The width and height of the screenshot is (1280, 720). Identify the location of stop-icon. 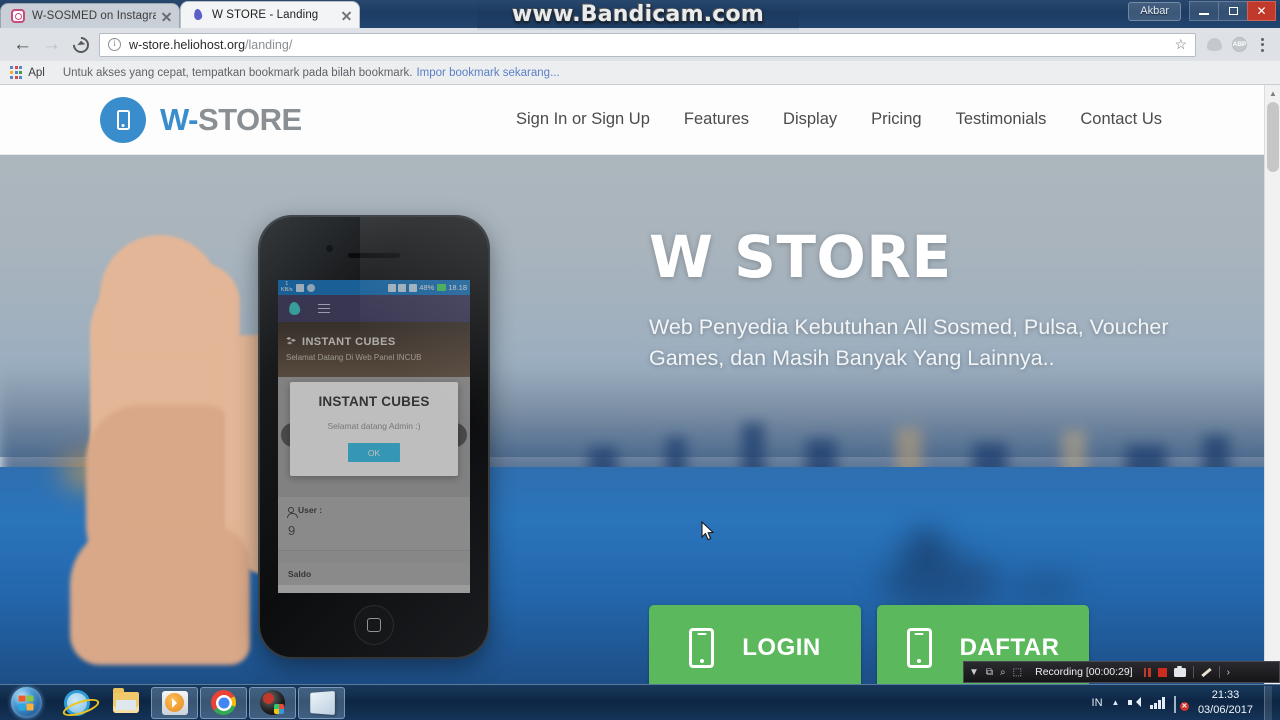
(1162, 672).